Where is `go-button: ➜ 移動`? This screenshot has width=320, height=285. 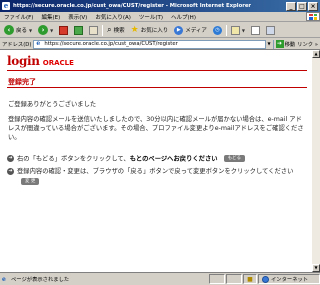
go-button: ➜ 移動 is located at coordinates (285, 44).